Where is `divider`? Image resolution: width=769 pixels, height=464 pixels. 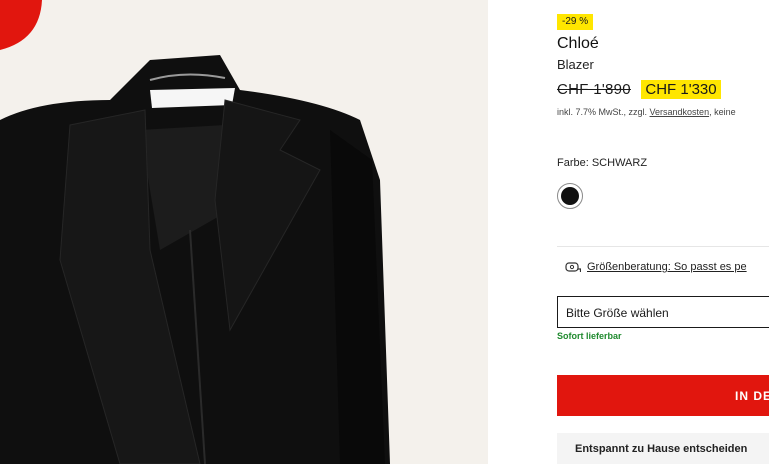 divider is located at coordinates (663, 246).